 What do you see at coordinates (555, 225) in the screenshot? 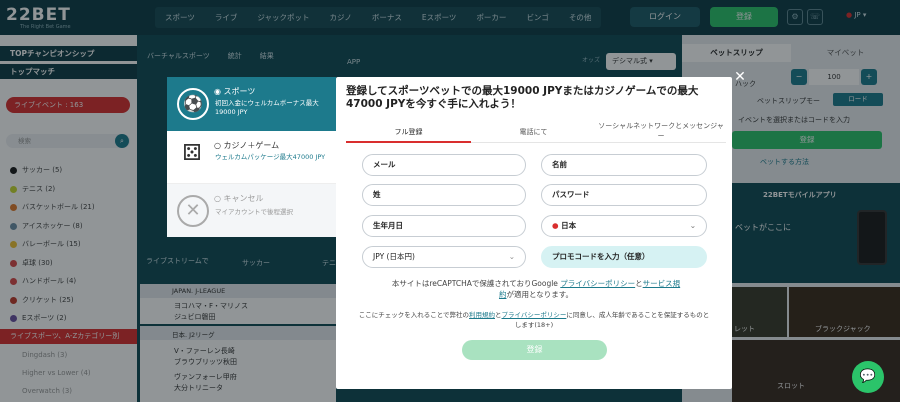
I see `japan-flag-icon: ●` at bounding box center [555, 225].